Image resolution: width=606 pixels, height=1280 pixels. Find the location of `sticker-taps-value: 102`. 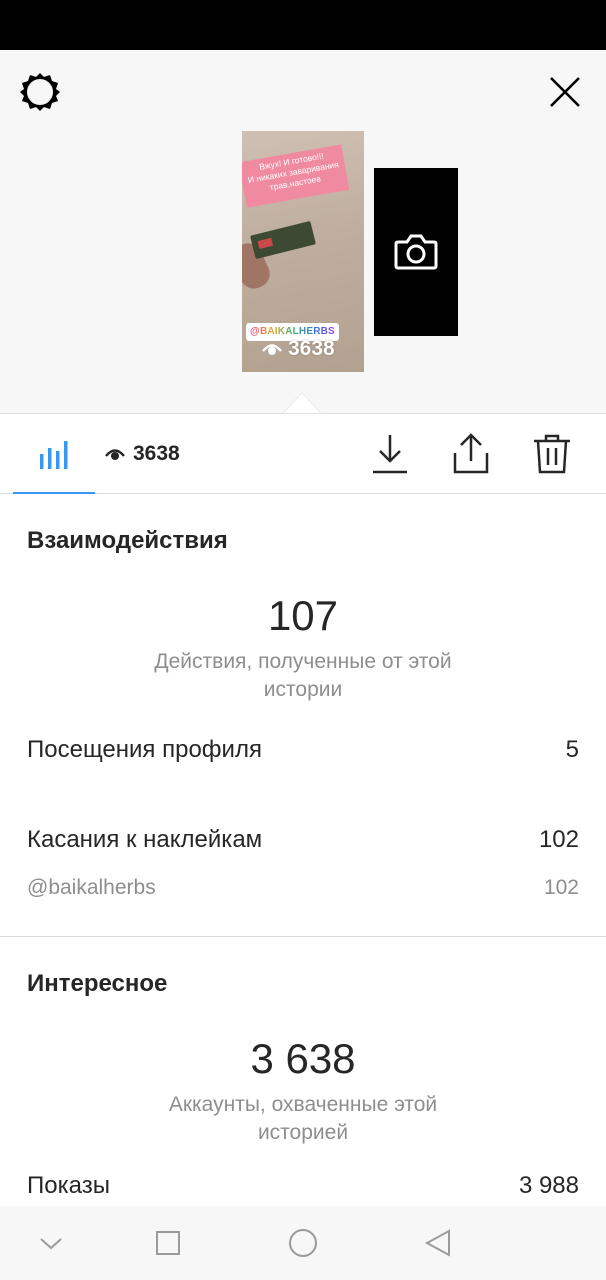

sticker-taps-value: 102 is located at coordinates (558, 839).